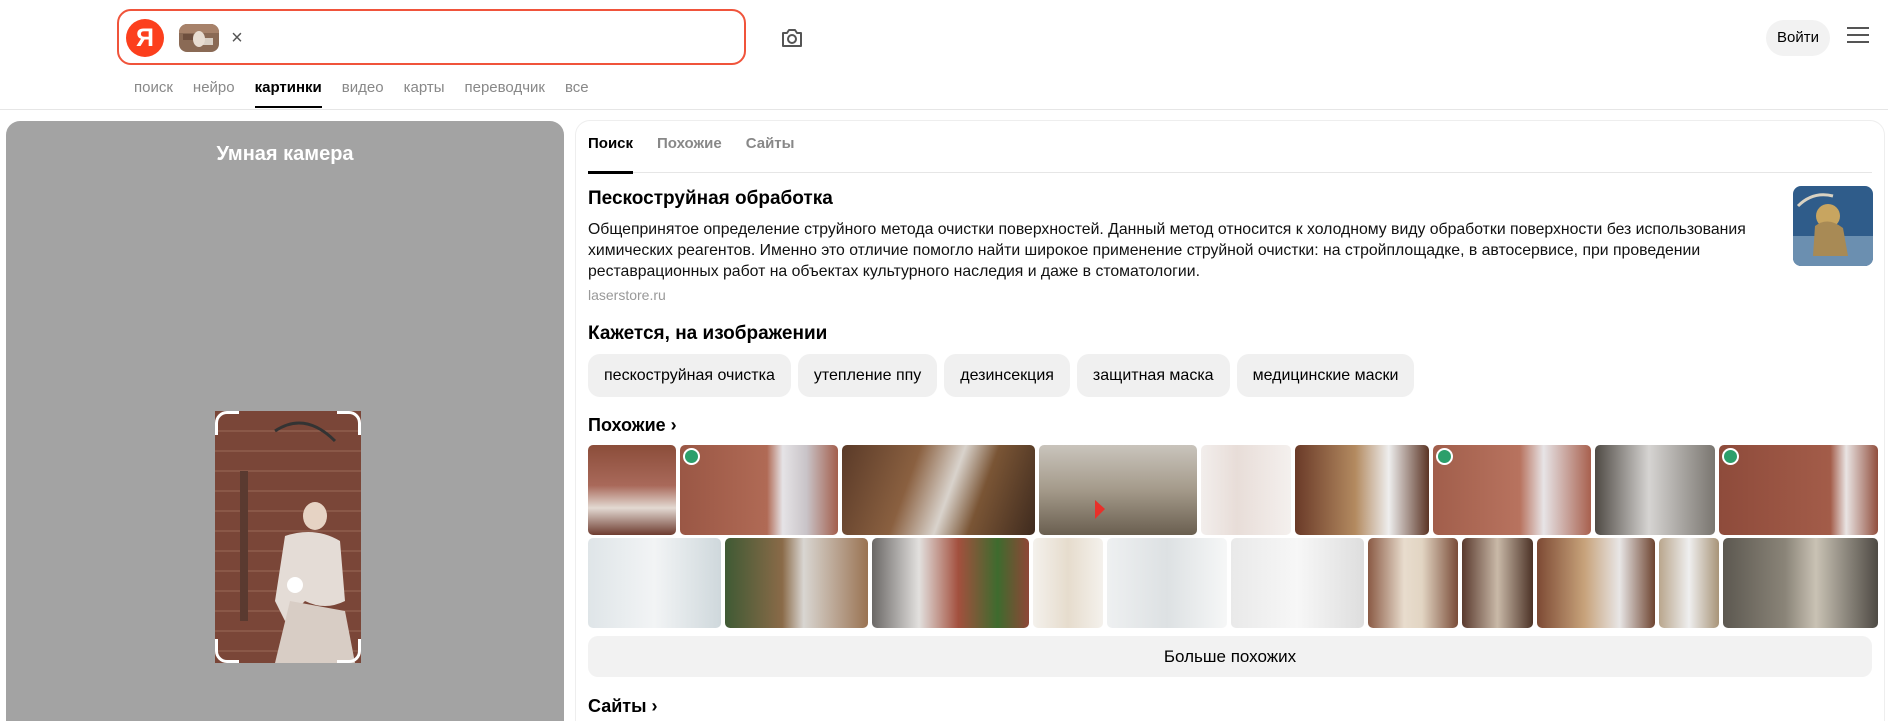 This screenshot has width=1888, height=721. I want to click on query-image-chip, so click(199, 38).